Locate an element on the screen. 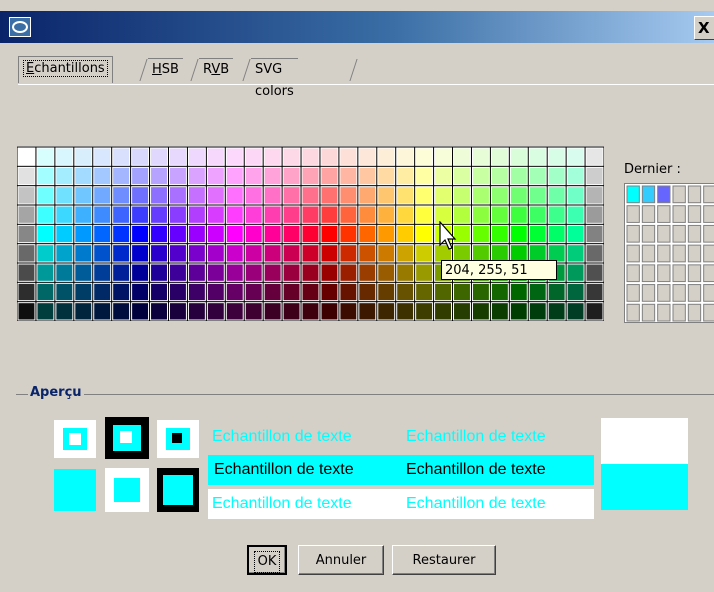 This screenshot has width=714, height=592. tab-hsb: HSB is located at coordinates (165, 69).